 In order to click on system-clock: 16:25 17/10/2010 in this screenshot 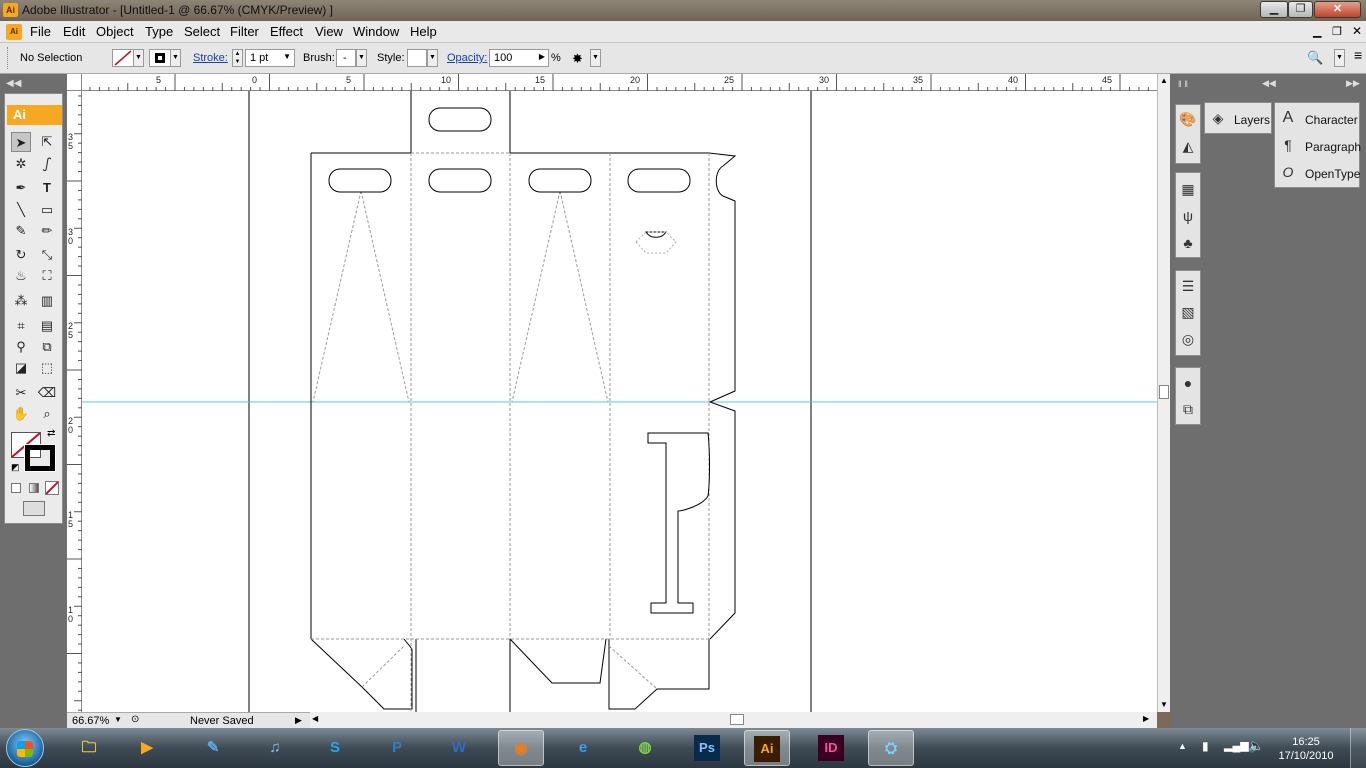, I will do `click(1306, 749)`.